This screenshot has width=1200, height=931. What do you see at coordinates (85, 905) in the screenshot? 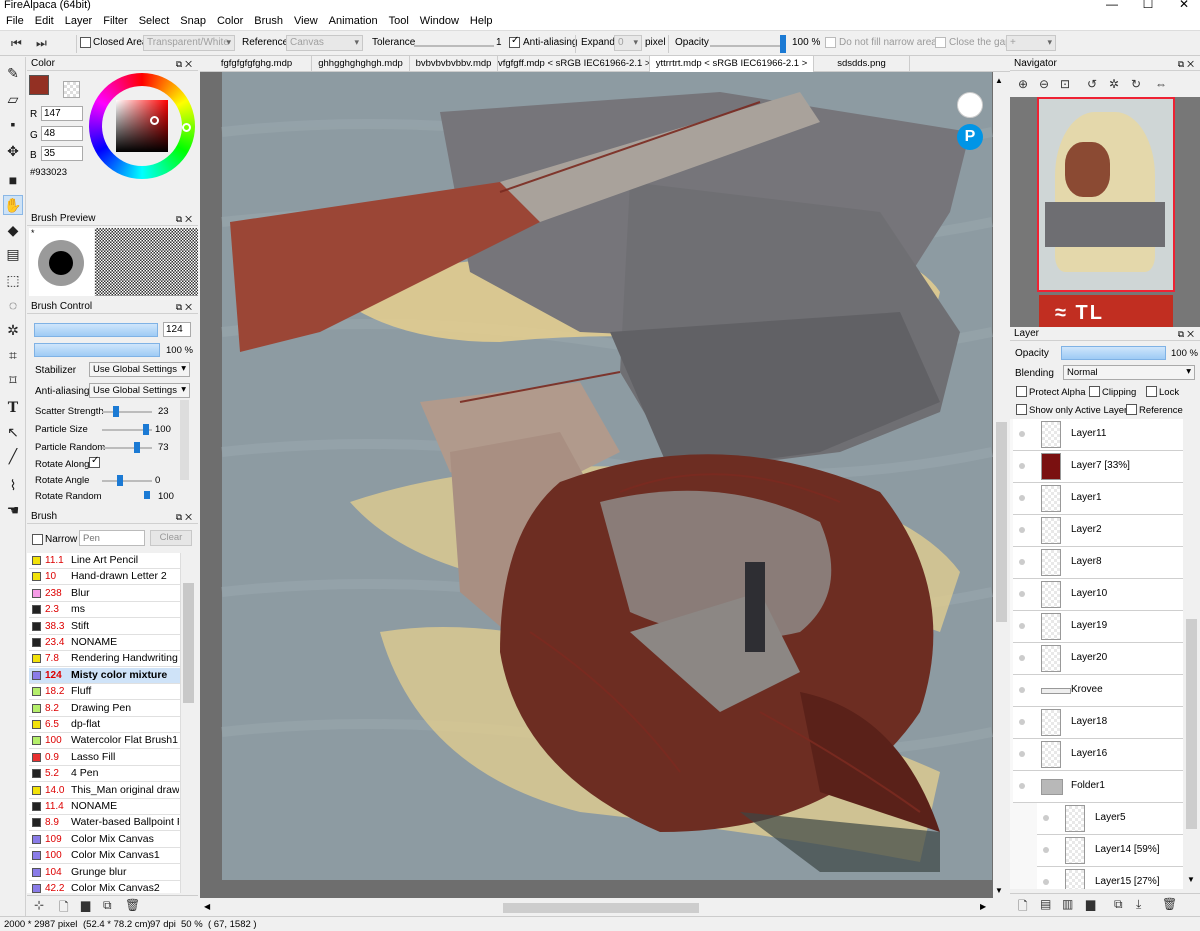
I see `folder-icon: ▆` at bounding box center [85, 905].